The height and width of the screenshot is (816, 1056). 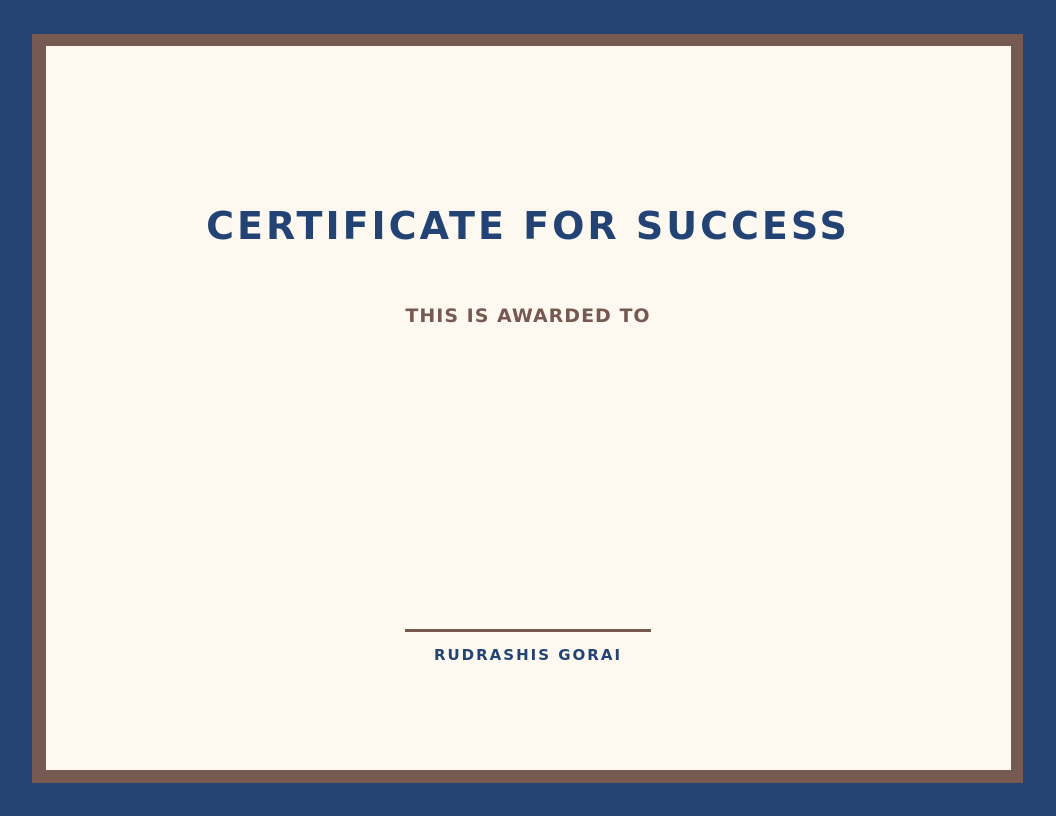 I want to click on awarded-to-text: THIS IS AWARDED TO, so click(x=528, y=316).